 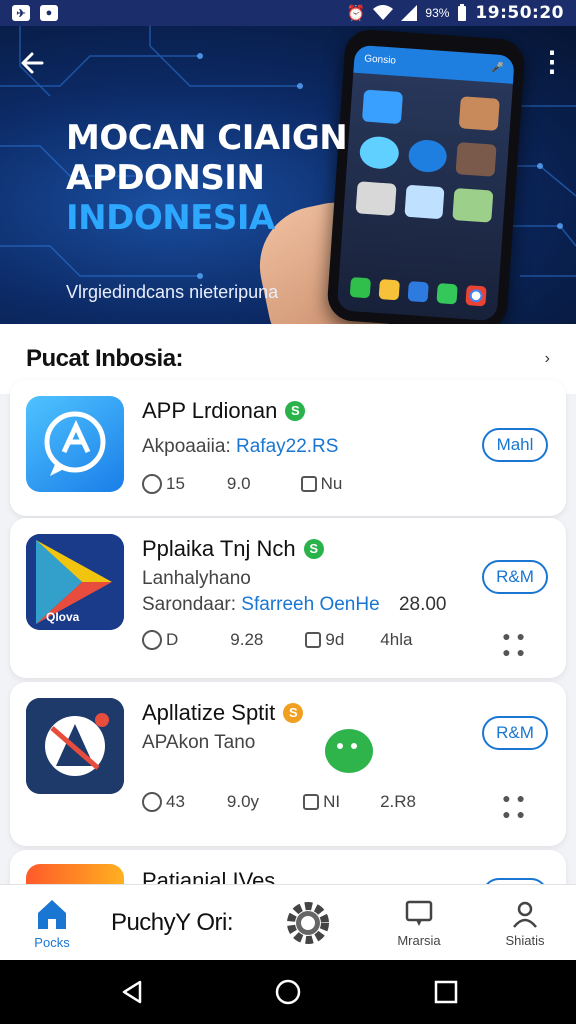 What do you see at coordinates (409, 13) in the screenshot?
I see `signal-icon` at bounding box center [409, 13].